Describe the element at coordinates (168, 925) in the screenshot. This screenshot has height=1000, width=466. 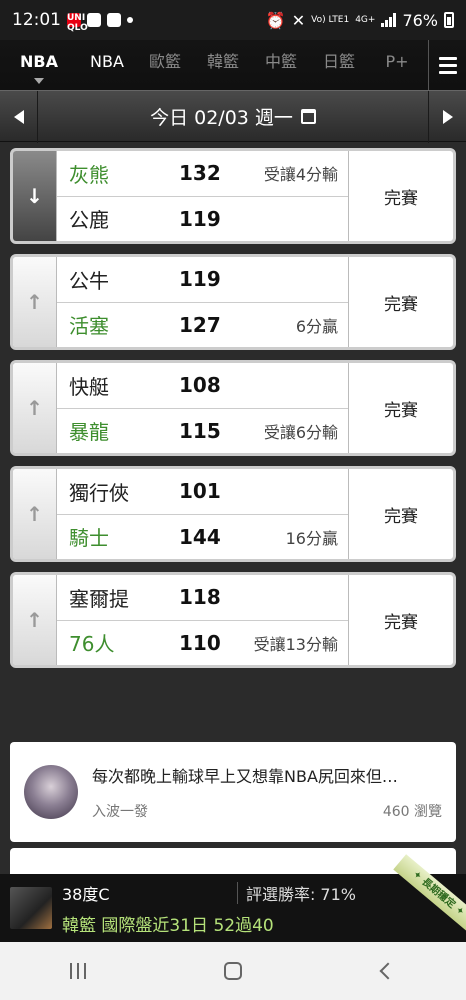
I see `tipster-record: 韓籃 國際盤近31日 52過40` at that location.